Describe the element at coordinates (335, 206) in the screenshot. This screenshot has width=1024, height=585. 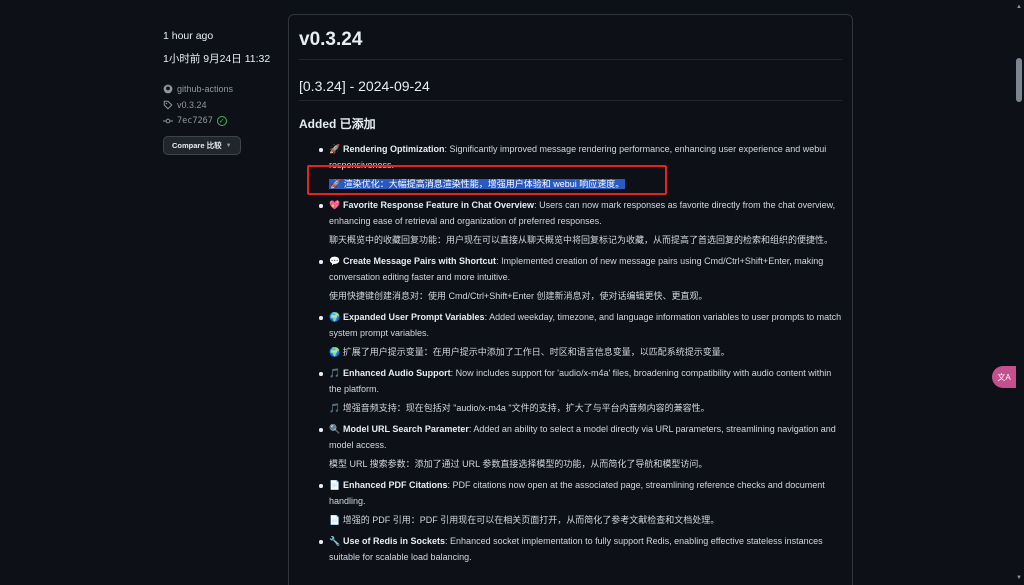
I see `item-emoji-icon: 💖` at that location.